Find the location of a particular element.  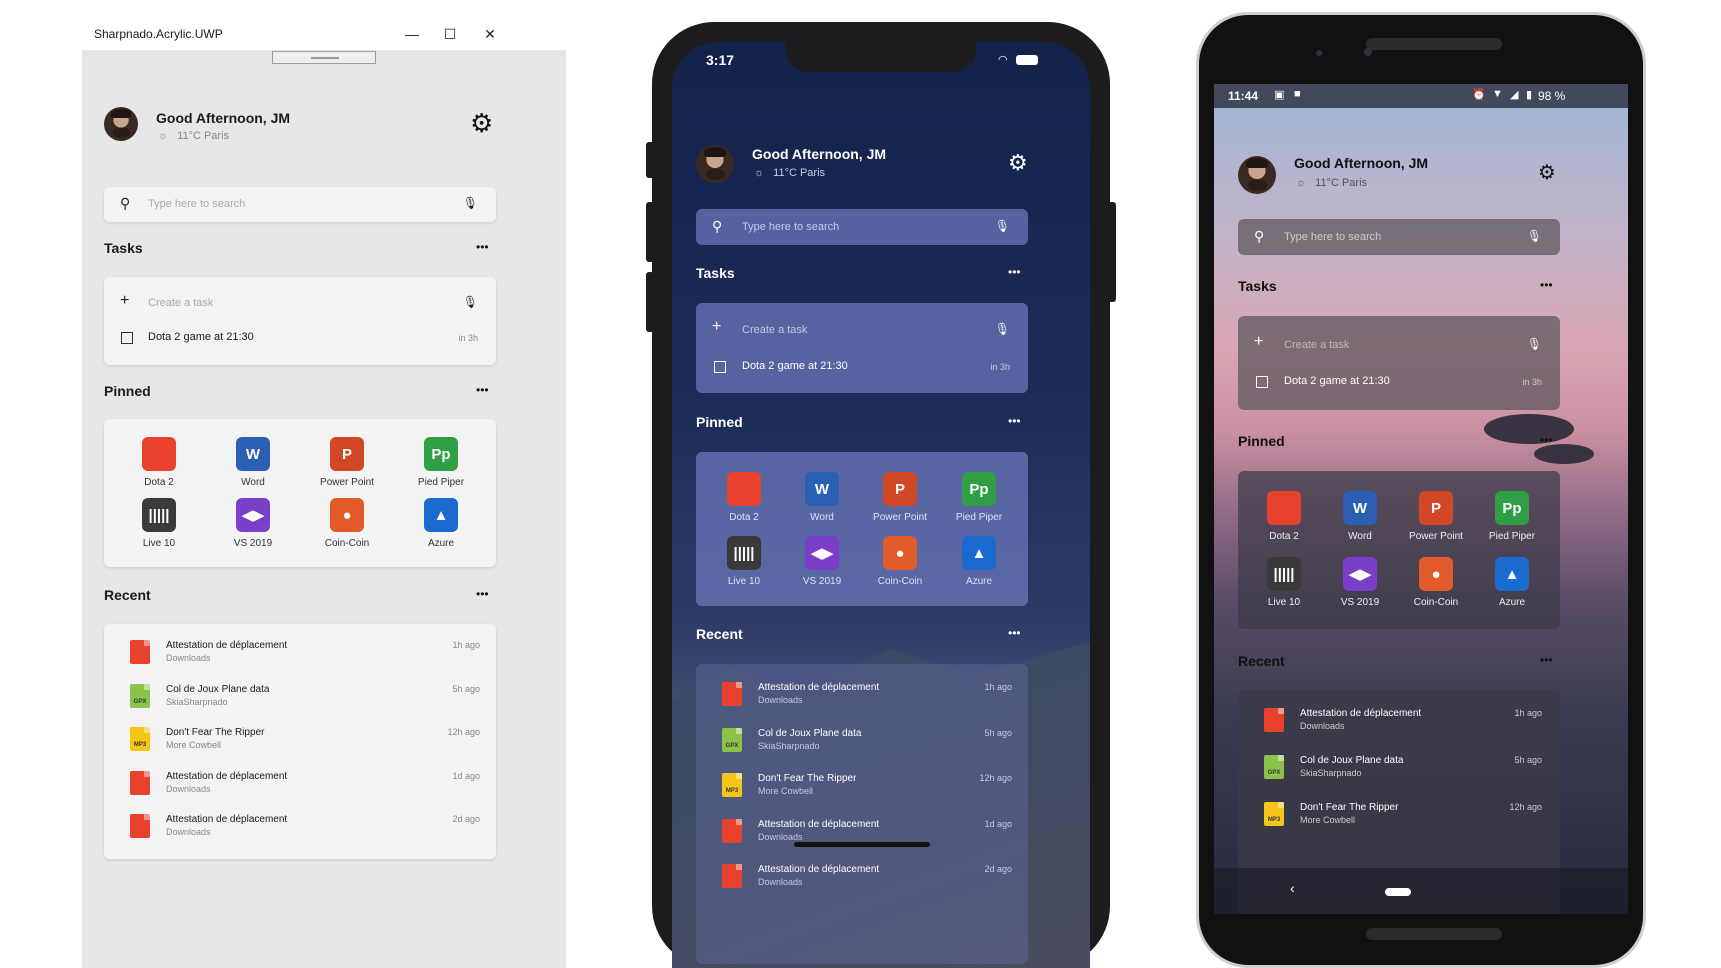

pinned-app-label: Azure is located at coordinates (979, 581).